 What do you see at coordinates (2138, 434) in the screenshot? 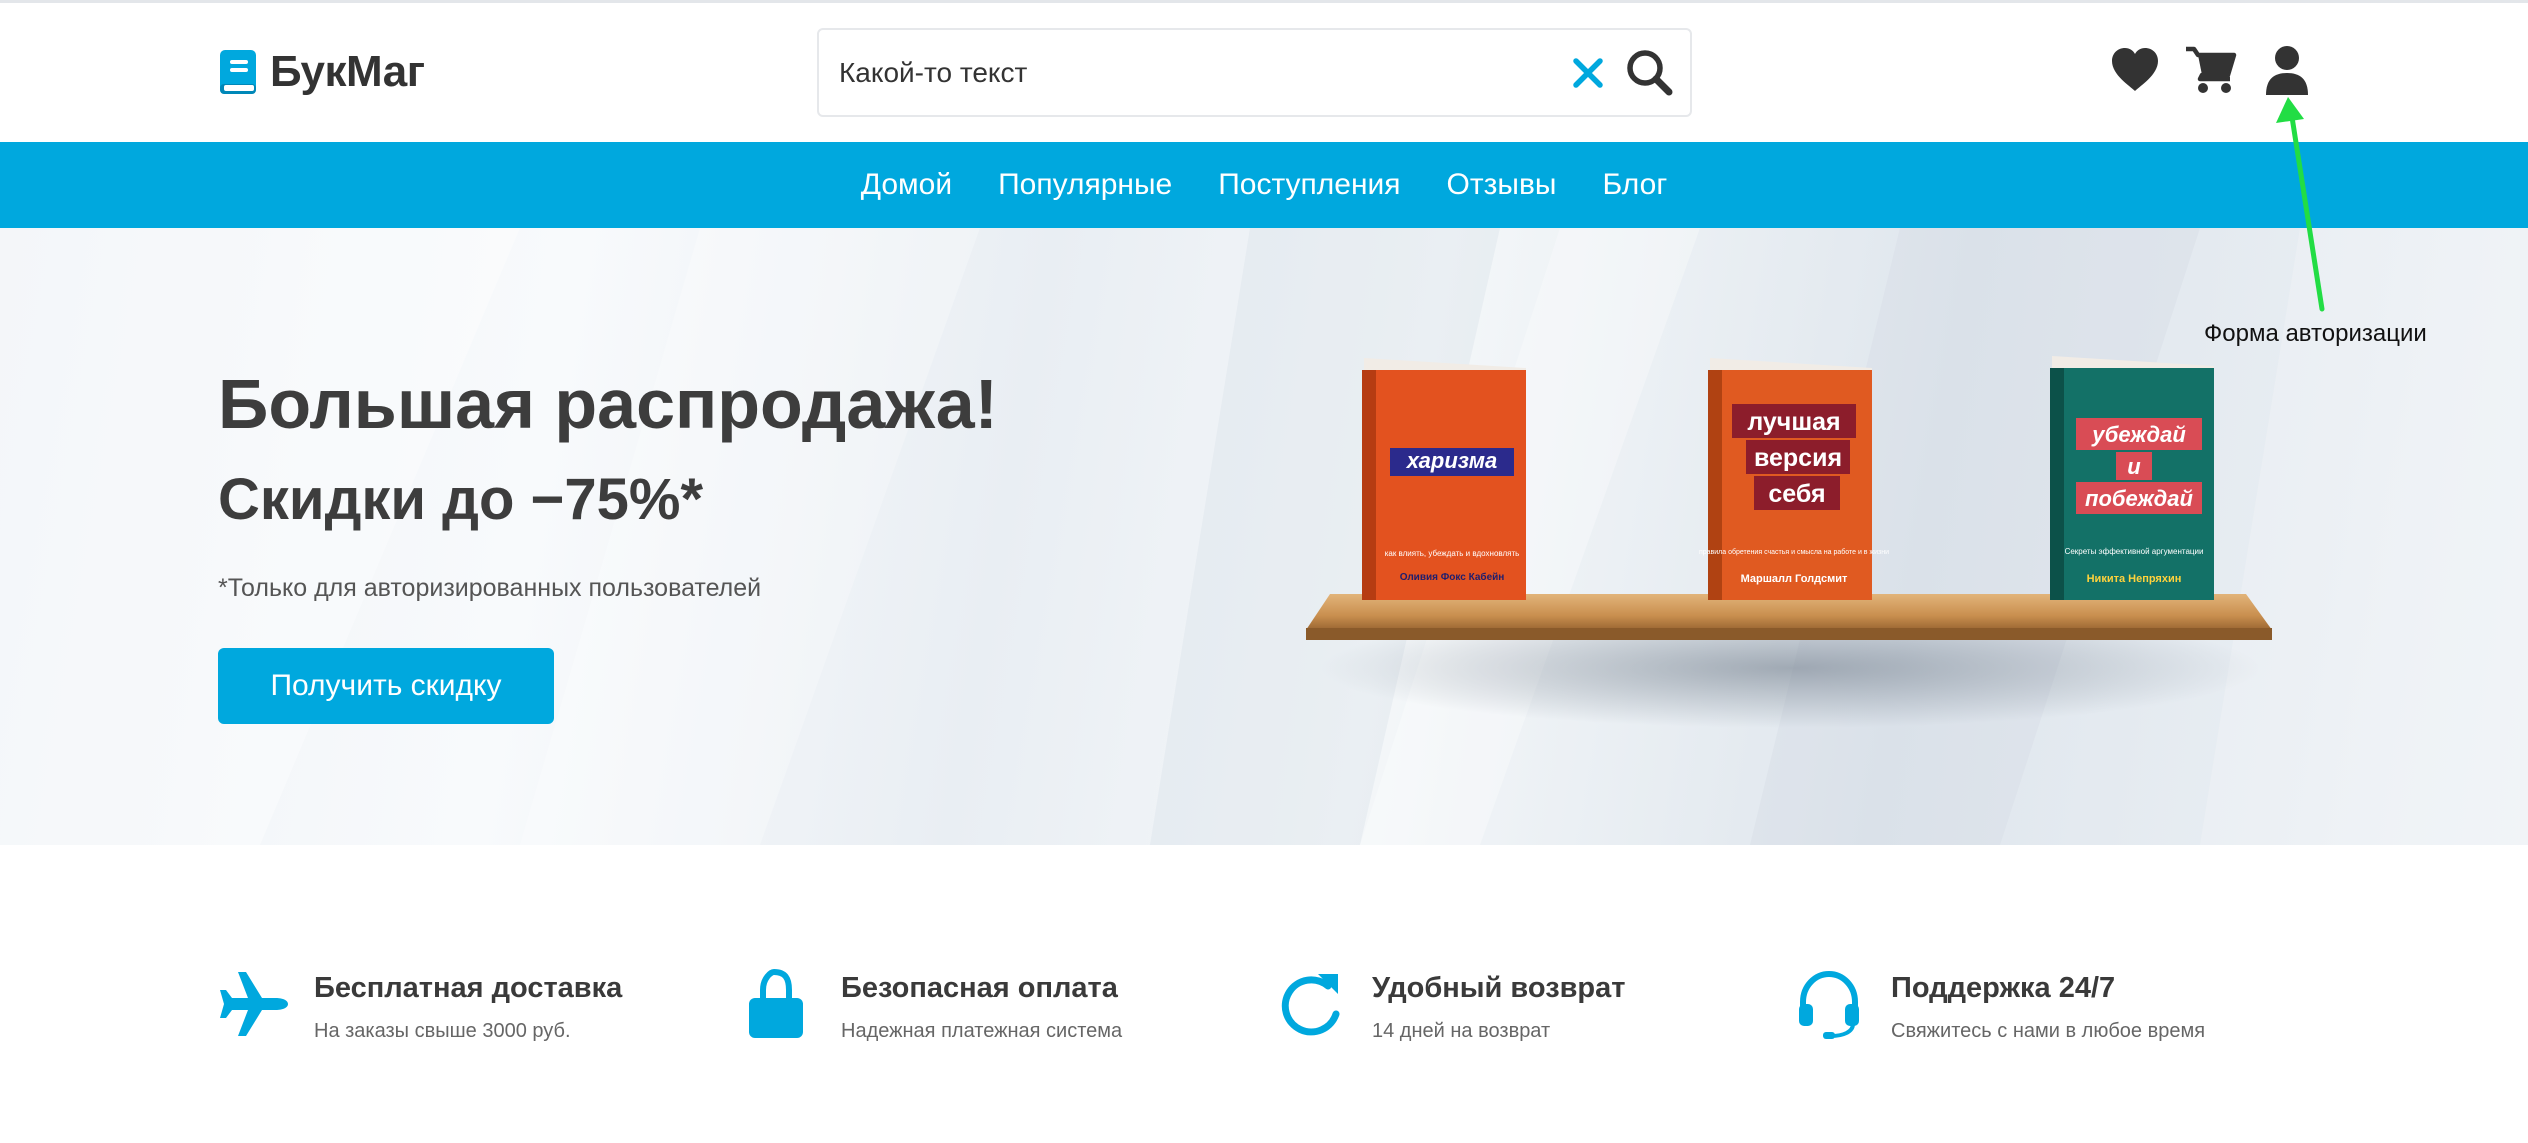
I see `svg-text: убеждай` at bounding box center [2138, 434].